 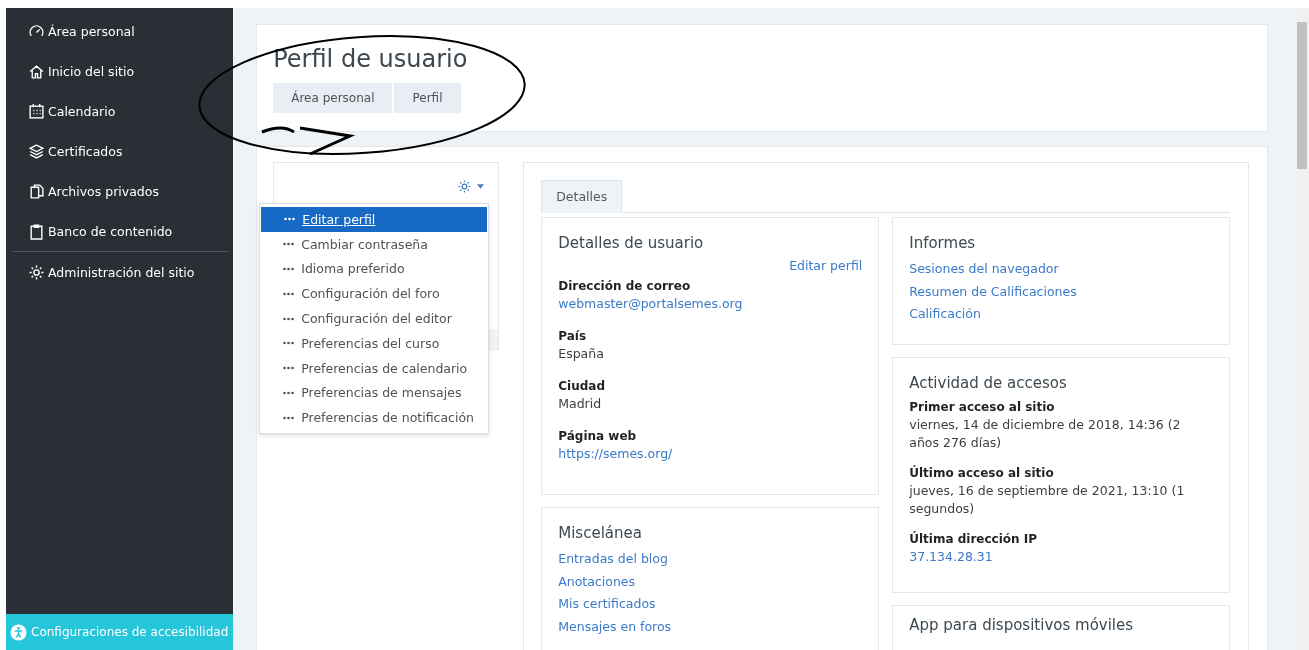 I want to click on misc-link: Mensajes en foros, so click(x=615, y=626).